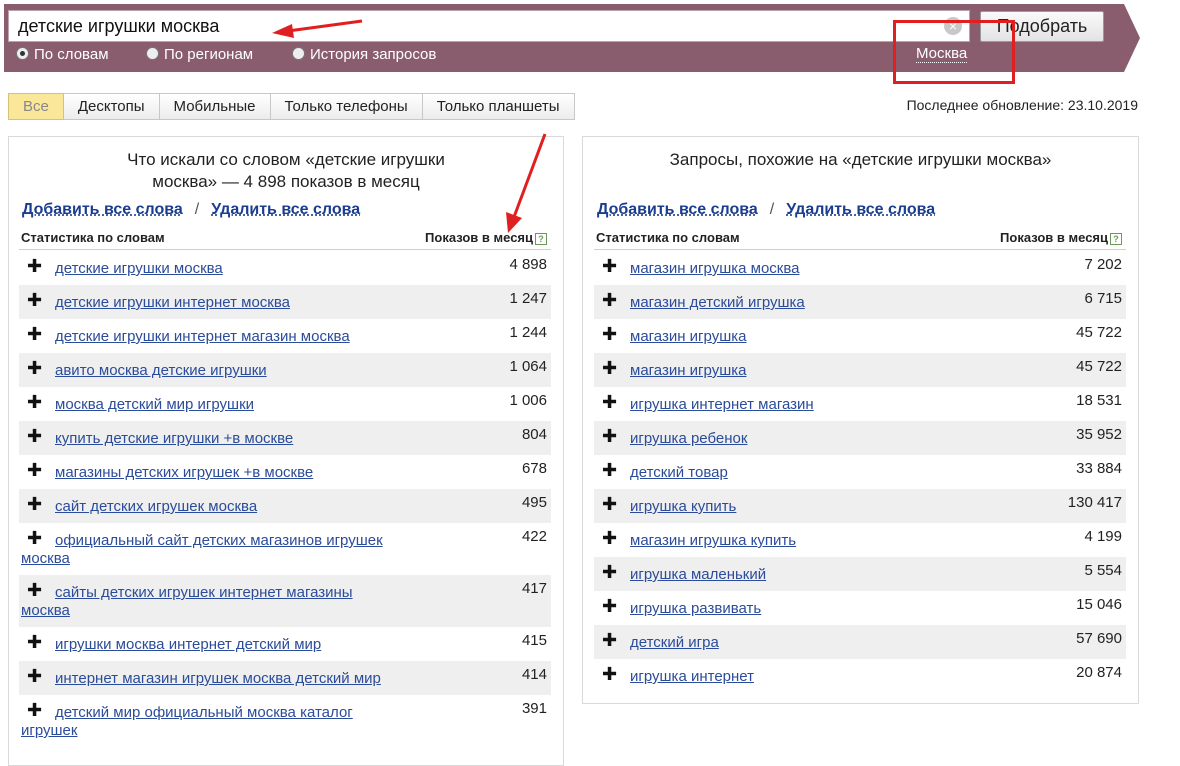  I want to click on list-item: ✚ магазины детских игрушек +в москве 678, so click(285, 472).